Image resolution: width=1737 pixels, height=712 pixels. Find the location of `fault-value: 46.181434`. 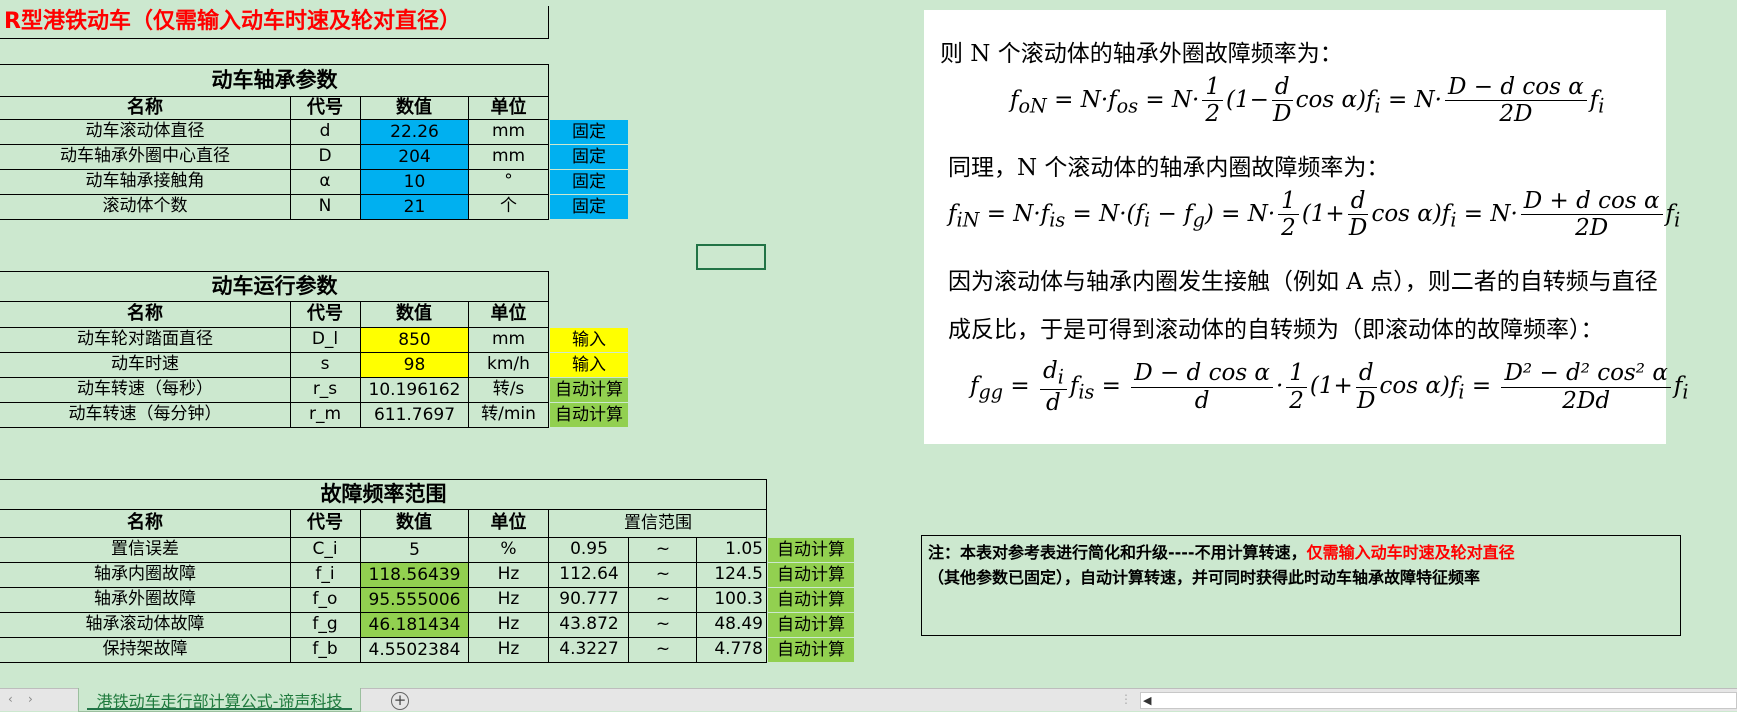

fault-value: 46.181434 is located at coordinates (414, 625).